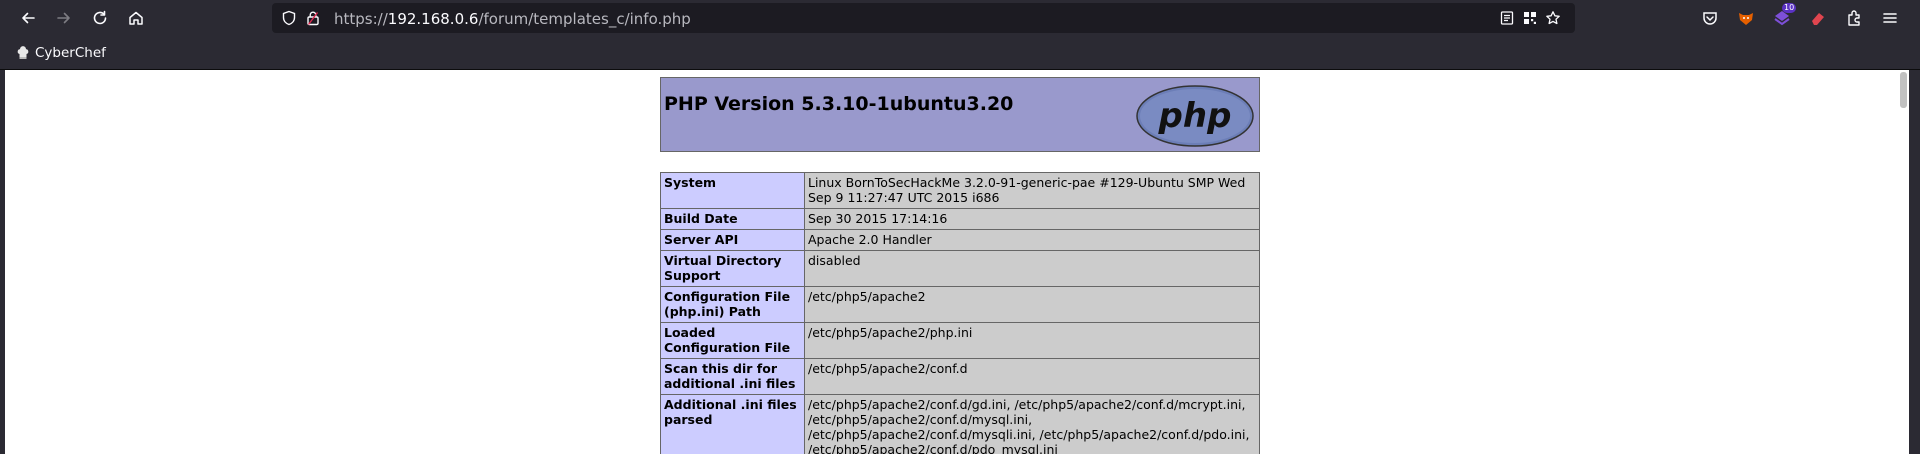 This screenshot has width=1920, height=454. Describe the element at coordinates (1032, 219) in the screenshot. I see `row-value: Sep 30 2015 17:14:16` at that location.